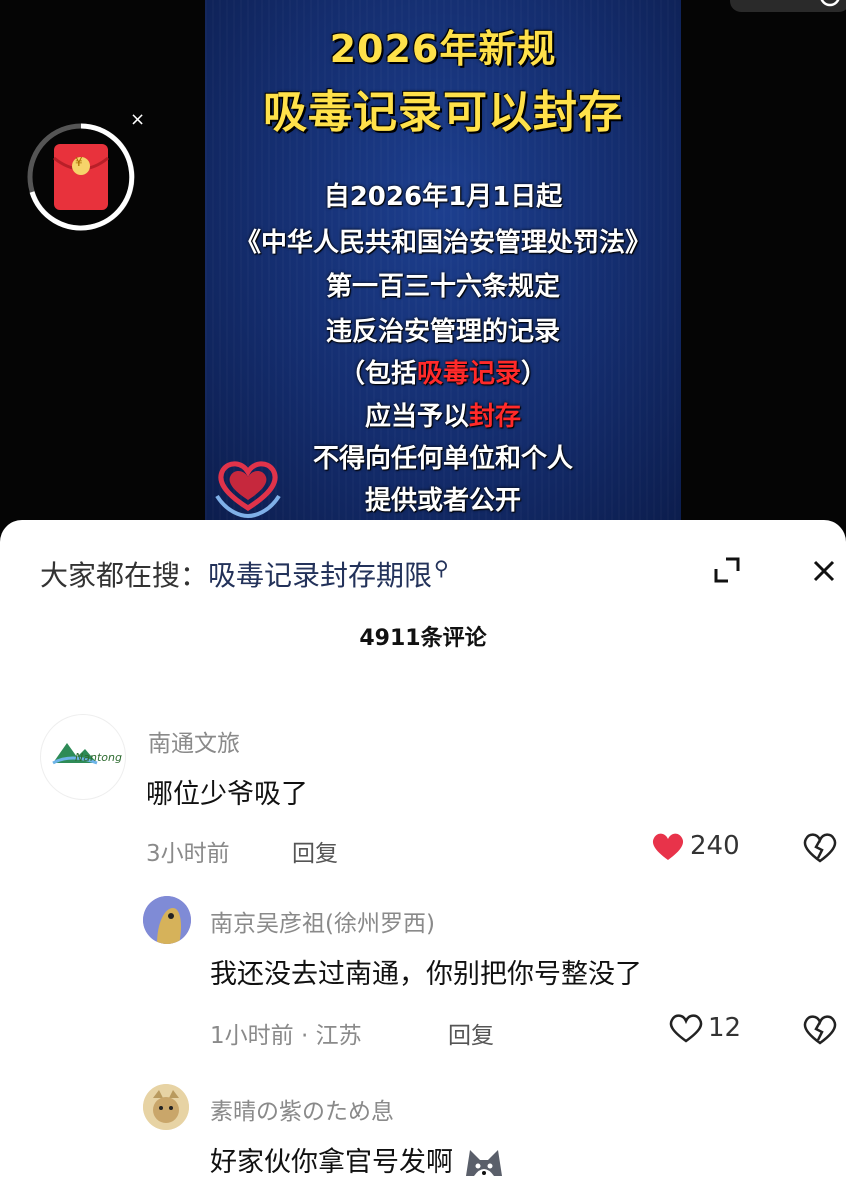  I want to click on poster-title-main: 吸毒记录可以封存, so click(443, 112).